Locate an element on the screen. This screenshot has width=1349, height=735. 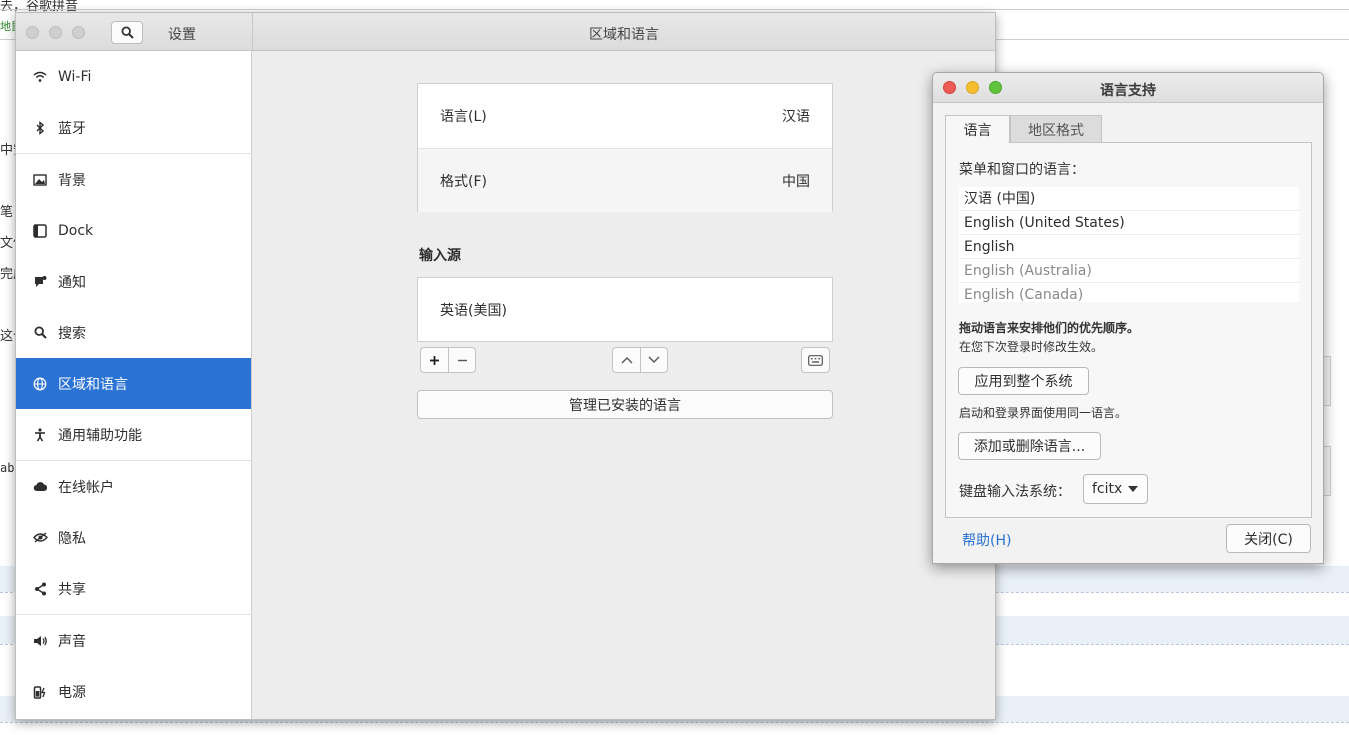
plus-icon is located at coordinates (434, 360).